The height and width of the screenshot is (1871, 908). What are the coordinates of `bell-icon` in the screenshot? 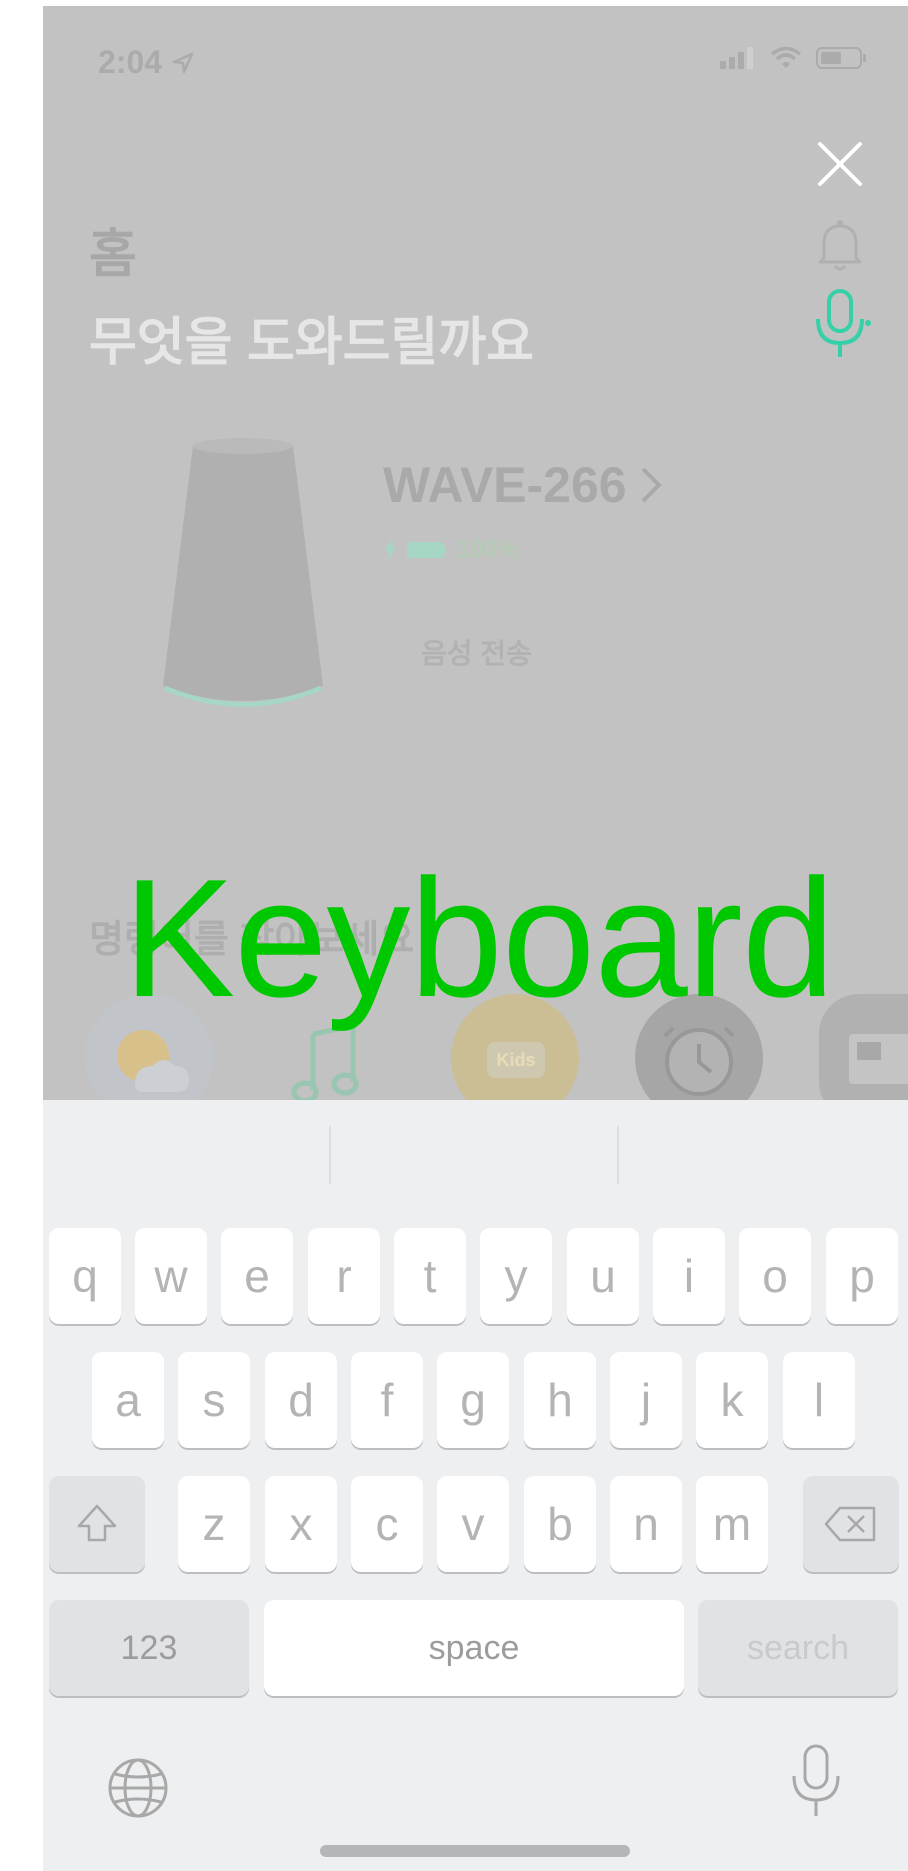 It's located at (840, 246).